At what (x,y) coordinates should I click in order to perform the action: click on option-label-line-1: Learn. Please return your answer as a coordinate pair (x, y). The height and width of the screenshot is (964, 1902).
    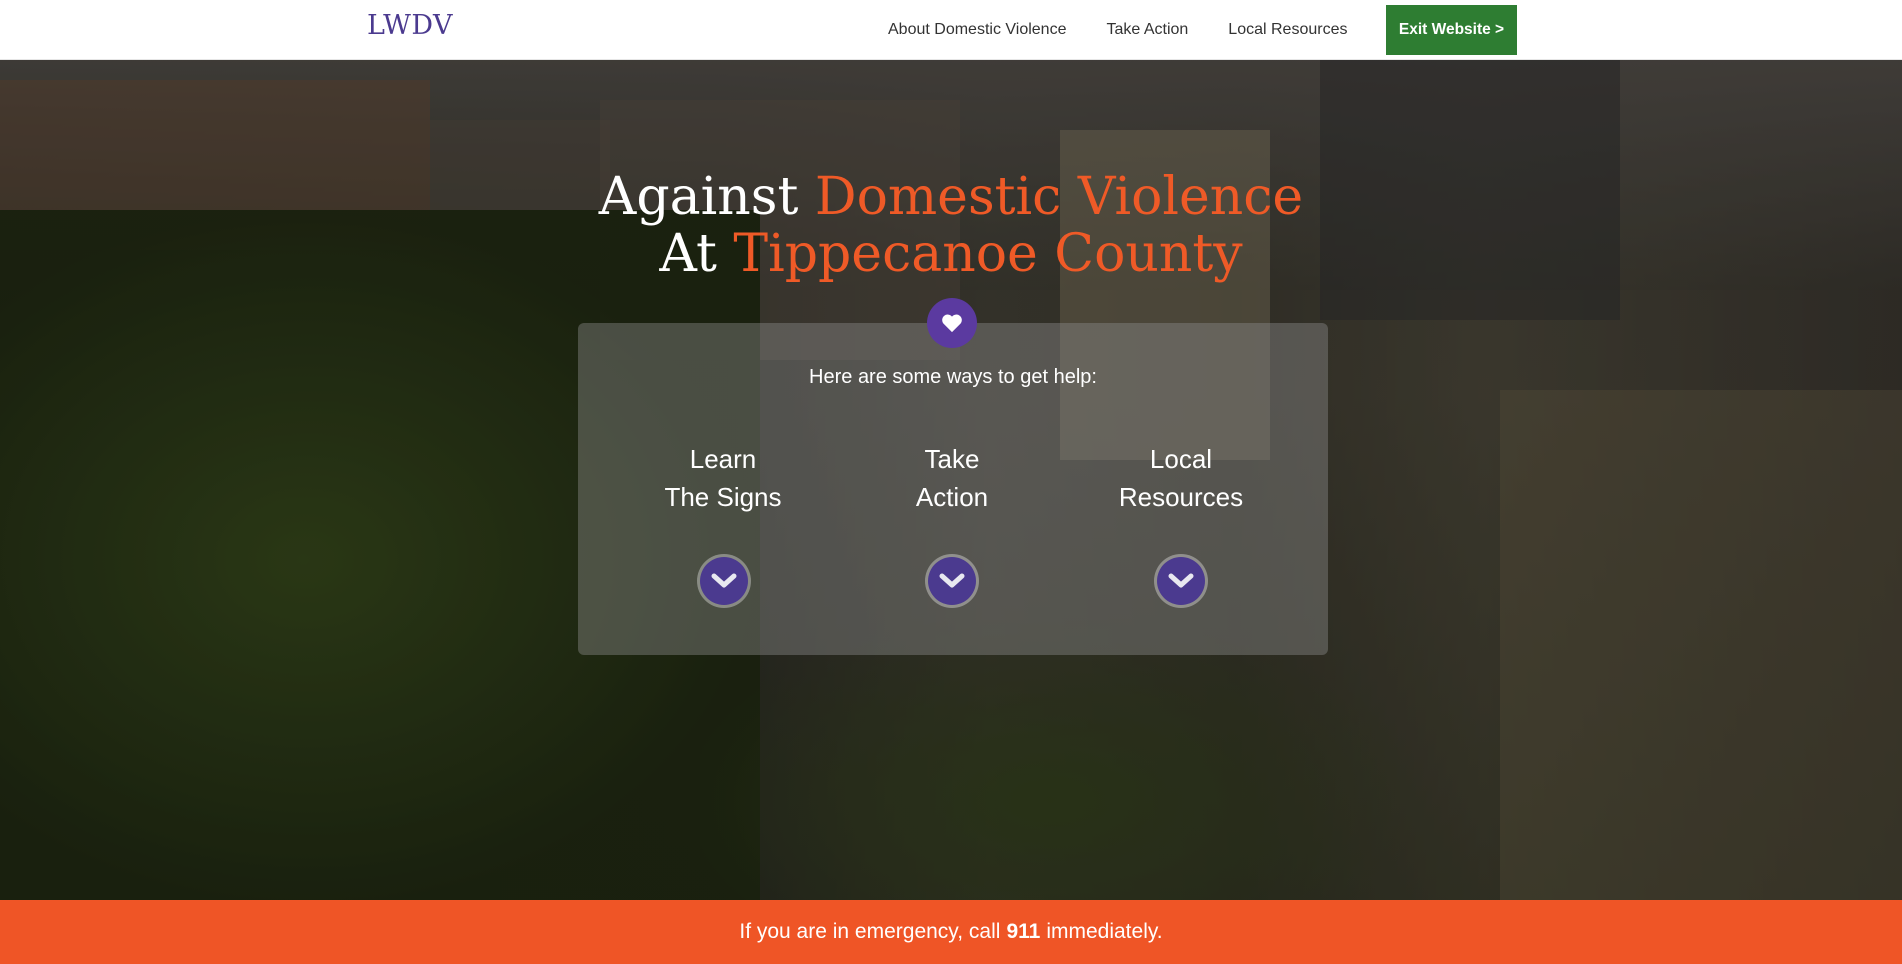
    Looking at the image, I should click on (723, 459).